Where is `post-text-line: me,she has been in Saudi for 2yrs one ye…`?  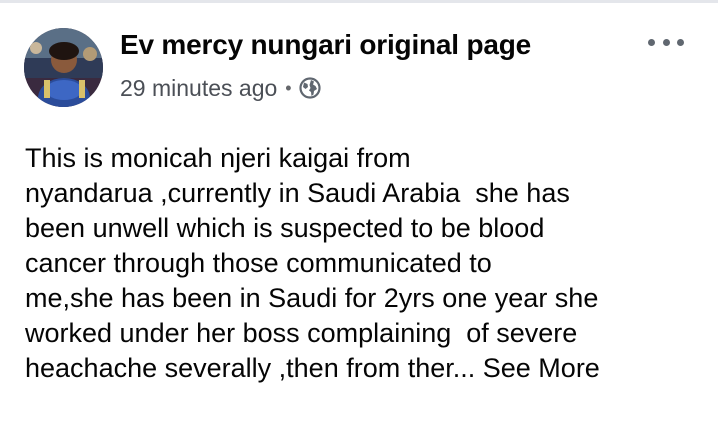 post-text-line: me,she has been in Saudi for 2yrs one ye… is located at coordinates (312, 298).